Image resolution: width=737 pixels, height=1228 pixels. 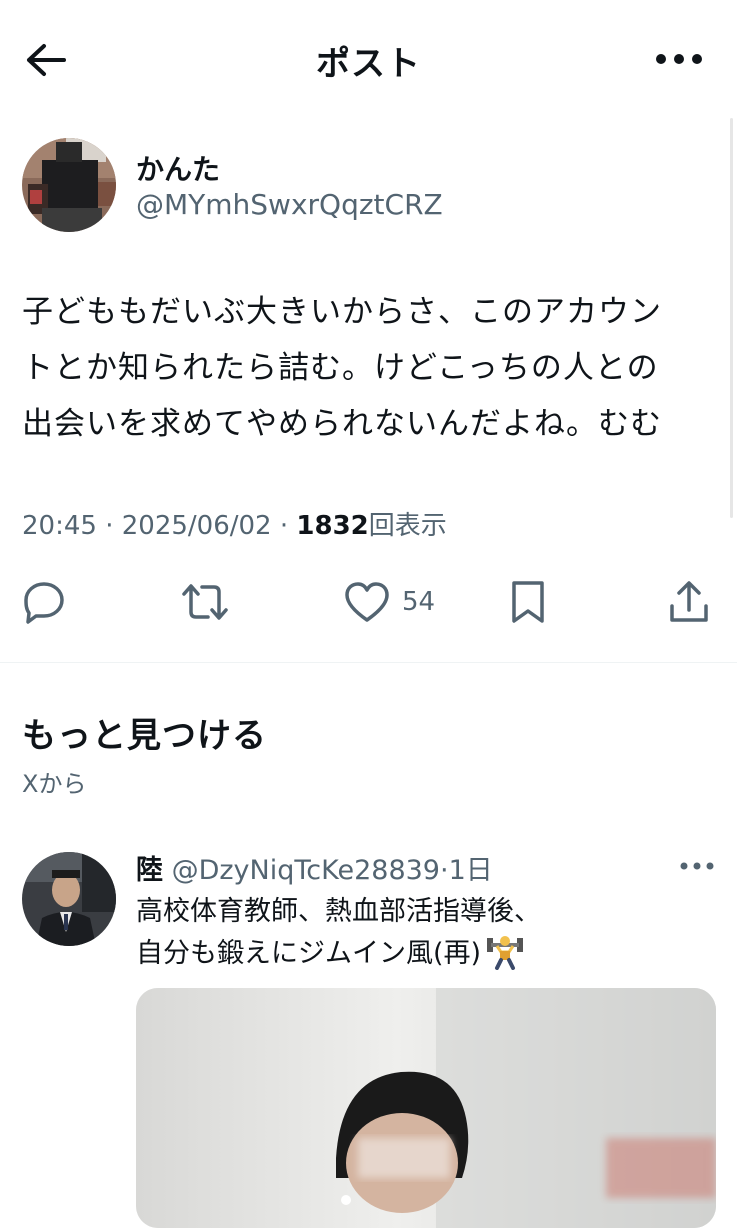 I want to click on recommended-header: 陸 @DzyNiqTcKe28839·1日, so click(x=314, y=867).